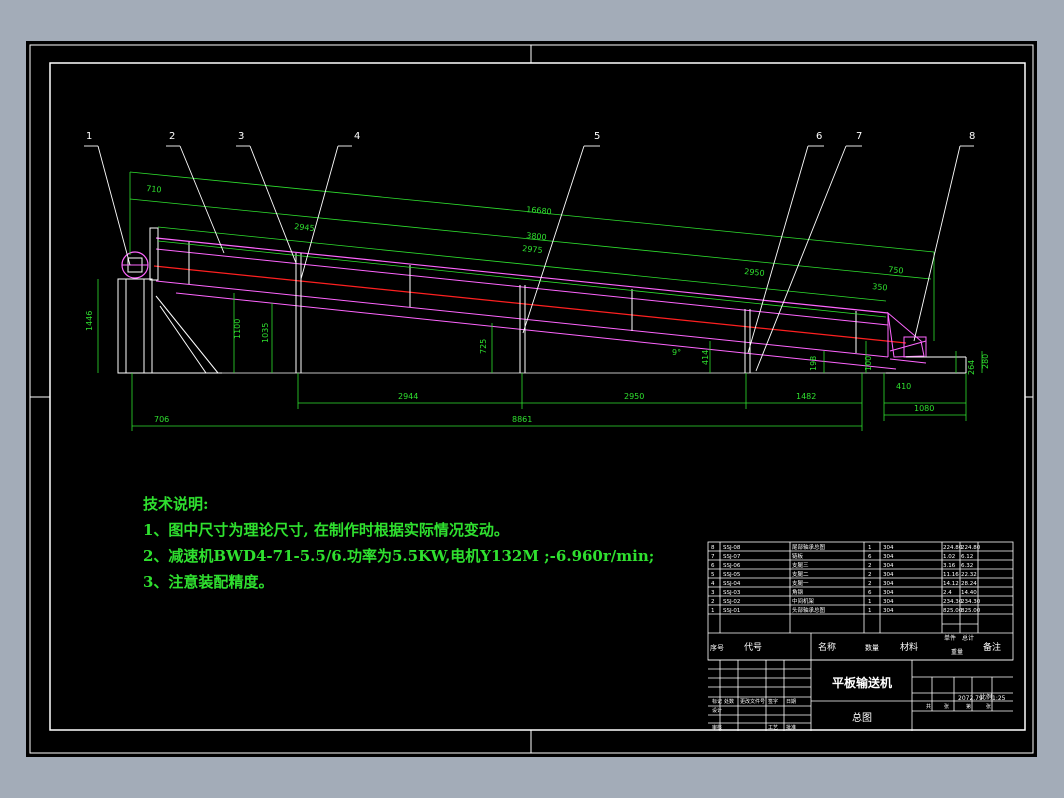  I want to click on dim-2975: 2975, so click(532, 249).